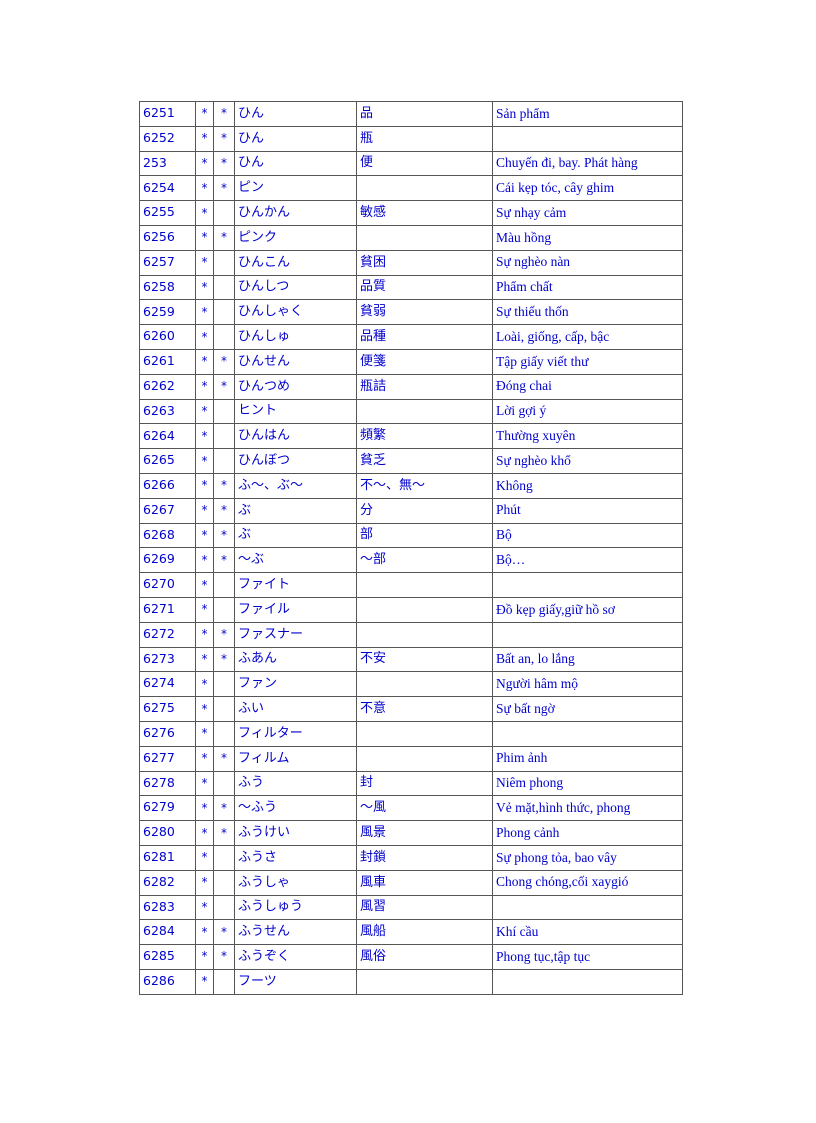  What do you see at coordinates (167, 337) in the screenshot?
I see `entry-id-cell: 6260` at bounding box center [167, 337].